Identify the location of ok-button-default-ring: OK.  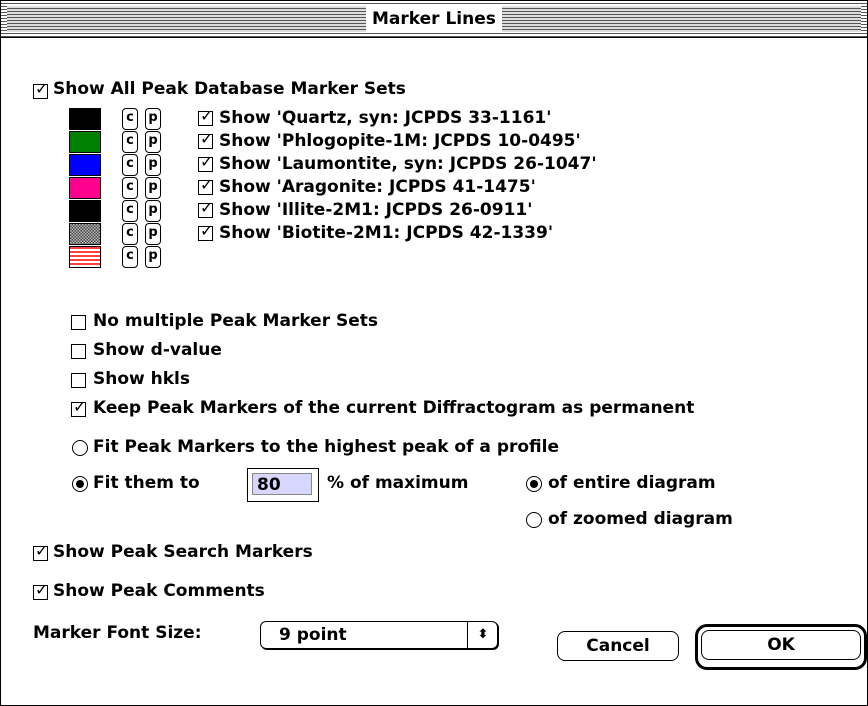
(781, 647).